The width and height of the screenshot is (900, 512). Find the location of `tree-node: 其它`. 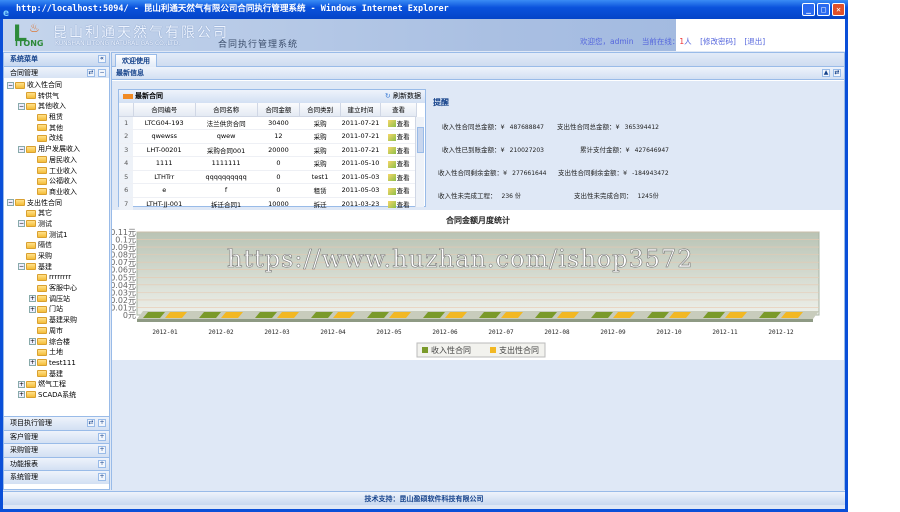

tree-node: 其它 is located at coordinates (56, 213).